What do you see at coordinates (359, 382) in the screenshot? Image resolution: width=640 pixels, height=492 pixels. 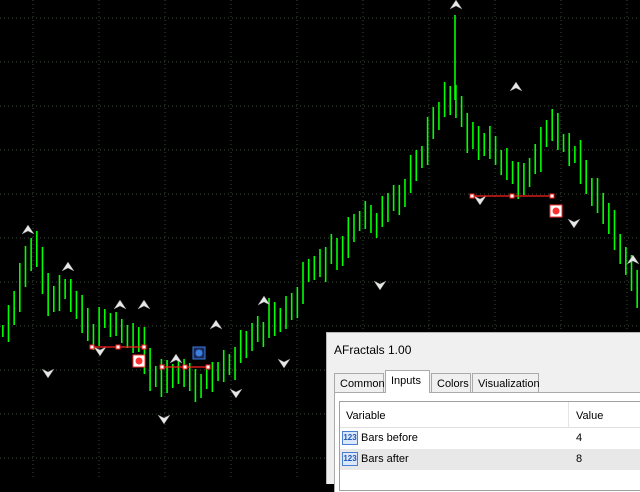 I see `tab-common: Common` at bounding box center [359, 382].